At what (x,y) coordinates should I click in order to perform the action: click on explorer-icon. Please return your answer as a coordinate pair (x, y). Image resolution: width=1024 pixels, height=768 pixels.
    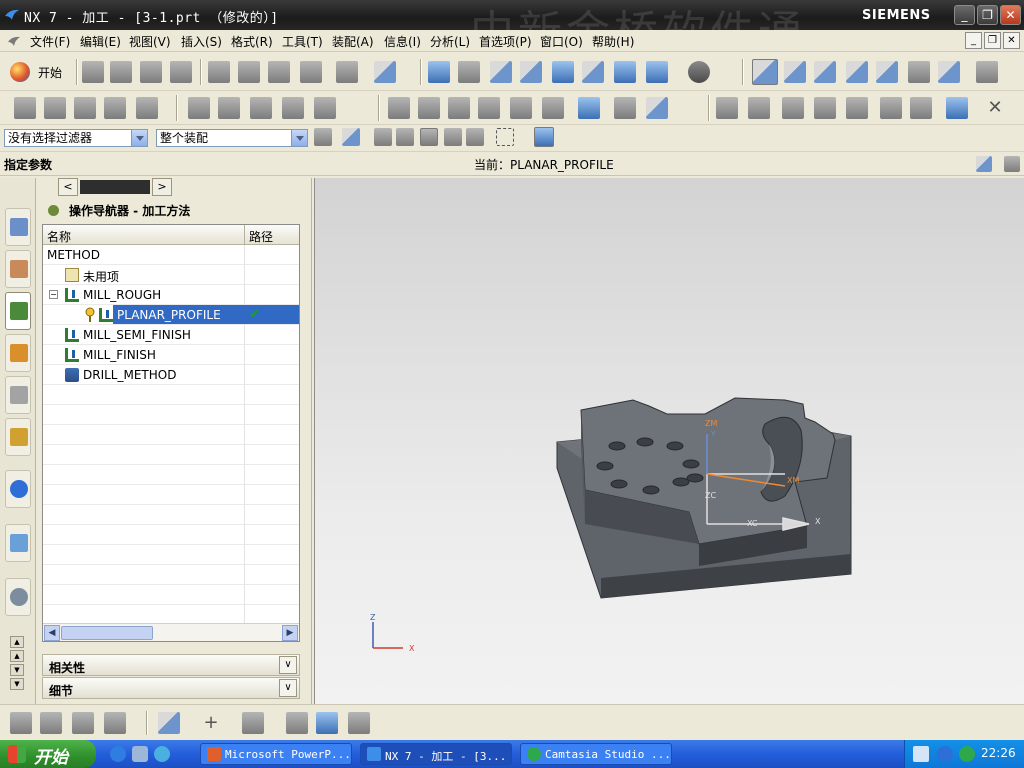
    Looking at the image, I should click on (162, 754).